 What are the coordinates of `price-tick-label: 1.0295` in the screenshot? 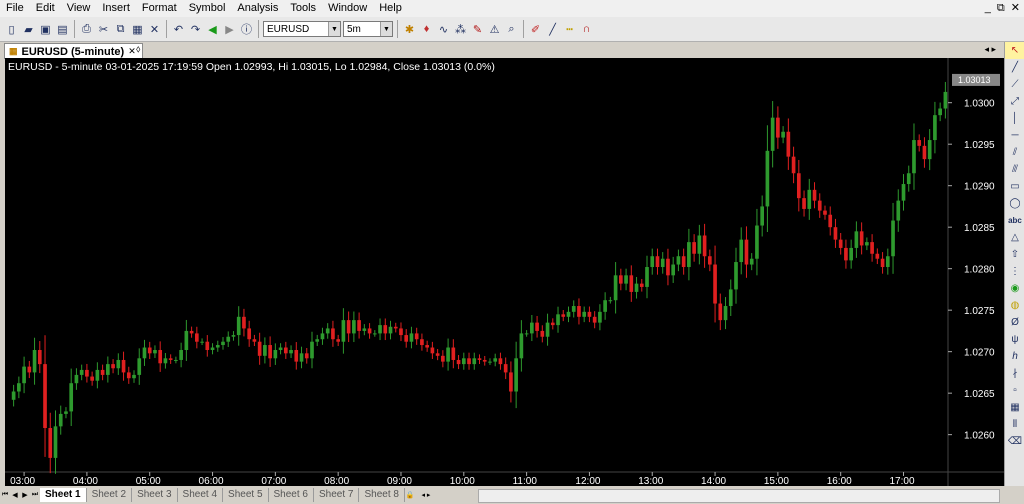 It's located at (979, 145).